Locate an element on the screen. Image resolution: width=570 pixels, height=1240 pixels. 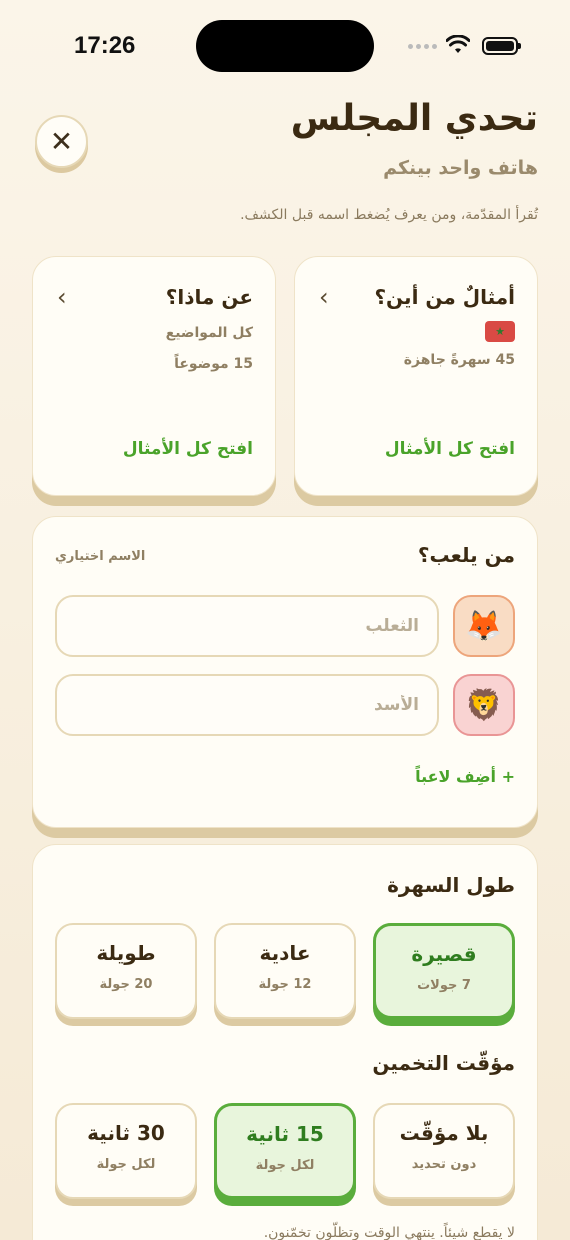
add-player-button: + أضِف لاعباً is located at coordinates (465, 776).